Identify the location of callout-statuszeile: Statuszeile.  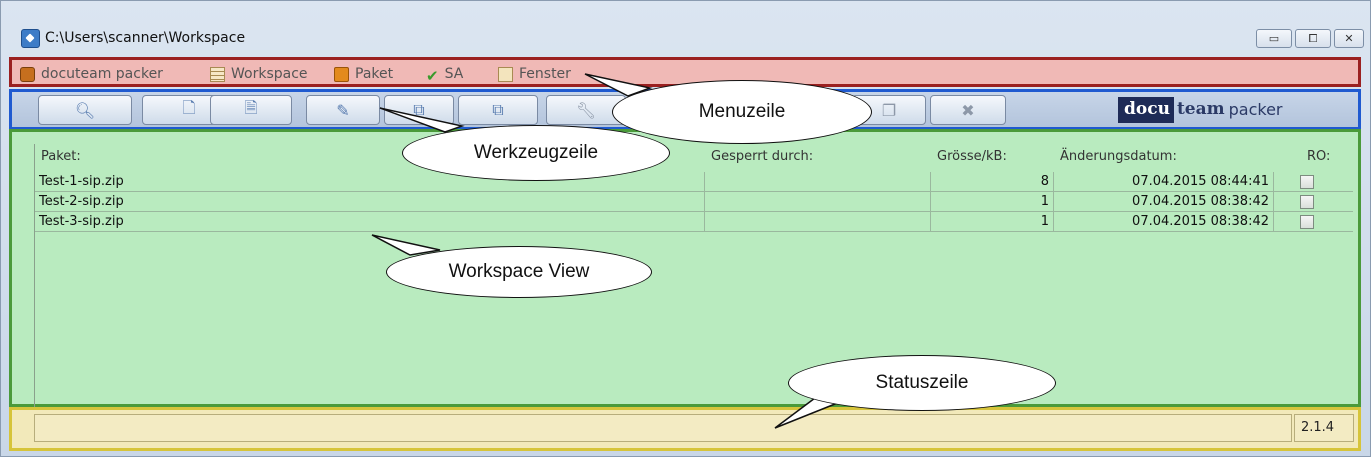
(922, 383).